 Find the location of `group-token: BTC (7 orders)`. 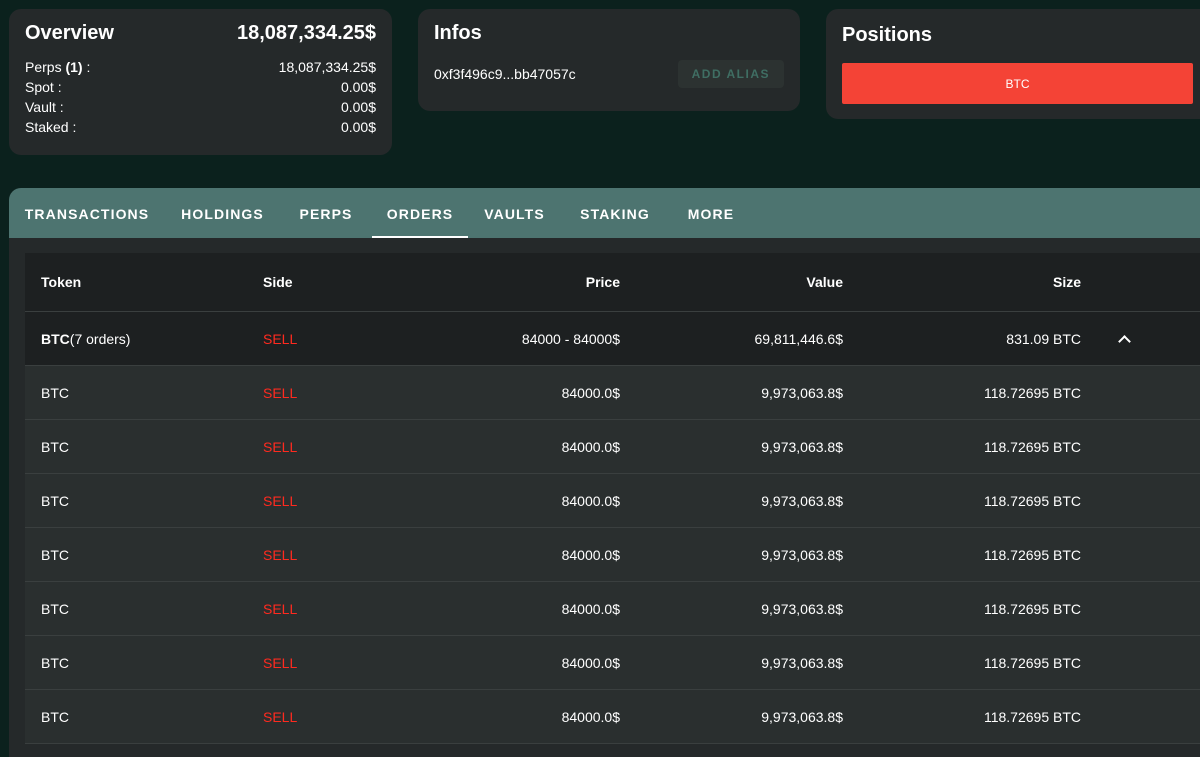

group-token: BTC (7 orders) is located at coordinates (86, 338).